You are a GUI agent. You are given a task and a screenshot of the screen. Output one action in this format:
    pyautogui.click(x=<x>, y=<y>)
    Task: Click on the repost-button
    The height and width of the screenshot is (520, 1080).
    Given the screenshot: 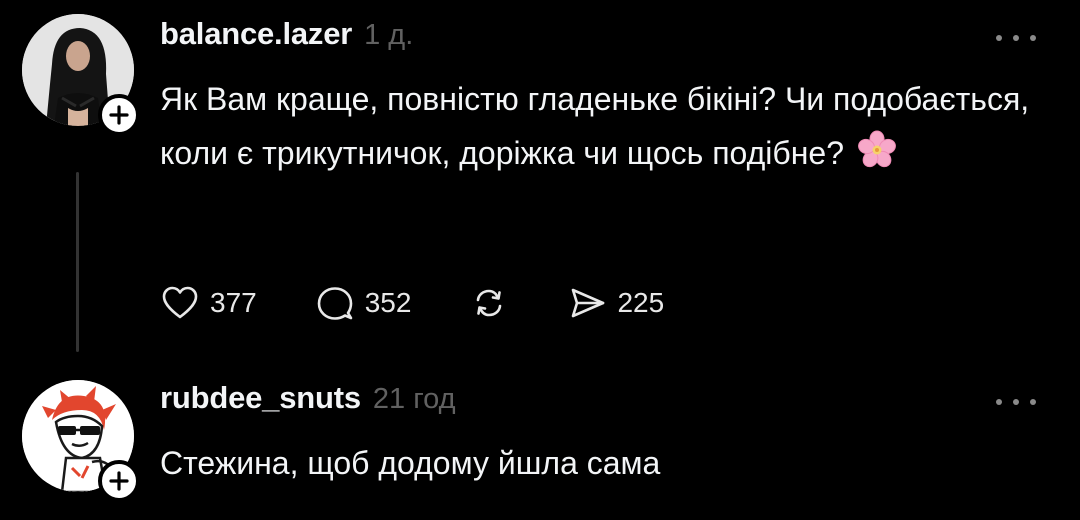 What is the action you would take?
    pyautogui.click(x=489, y=303)
    